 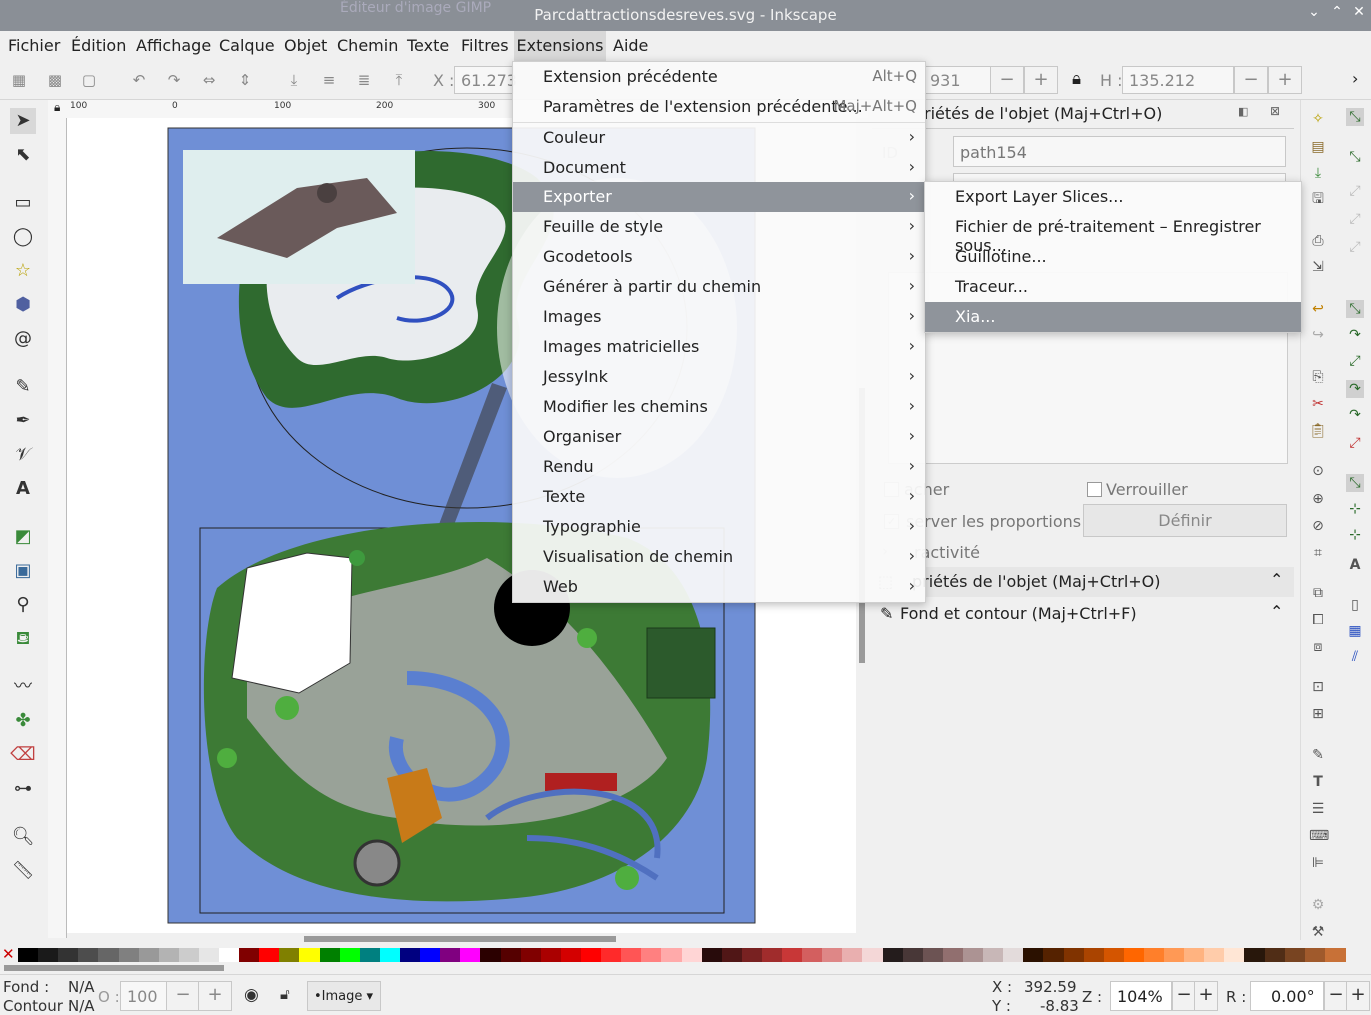 What do you see at coordinates (294, 80) in the screenshot?
I see `lower-bottom-icon: ⤓` at bounding box center [294, 80].